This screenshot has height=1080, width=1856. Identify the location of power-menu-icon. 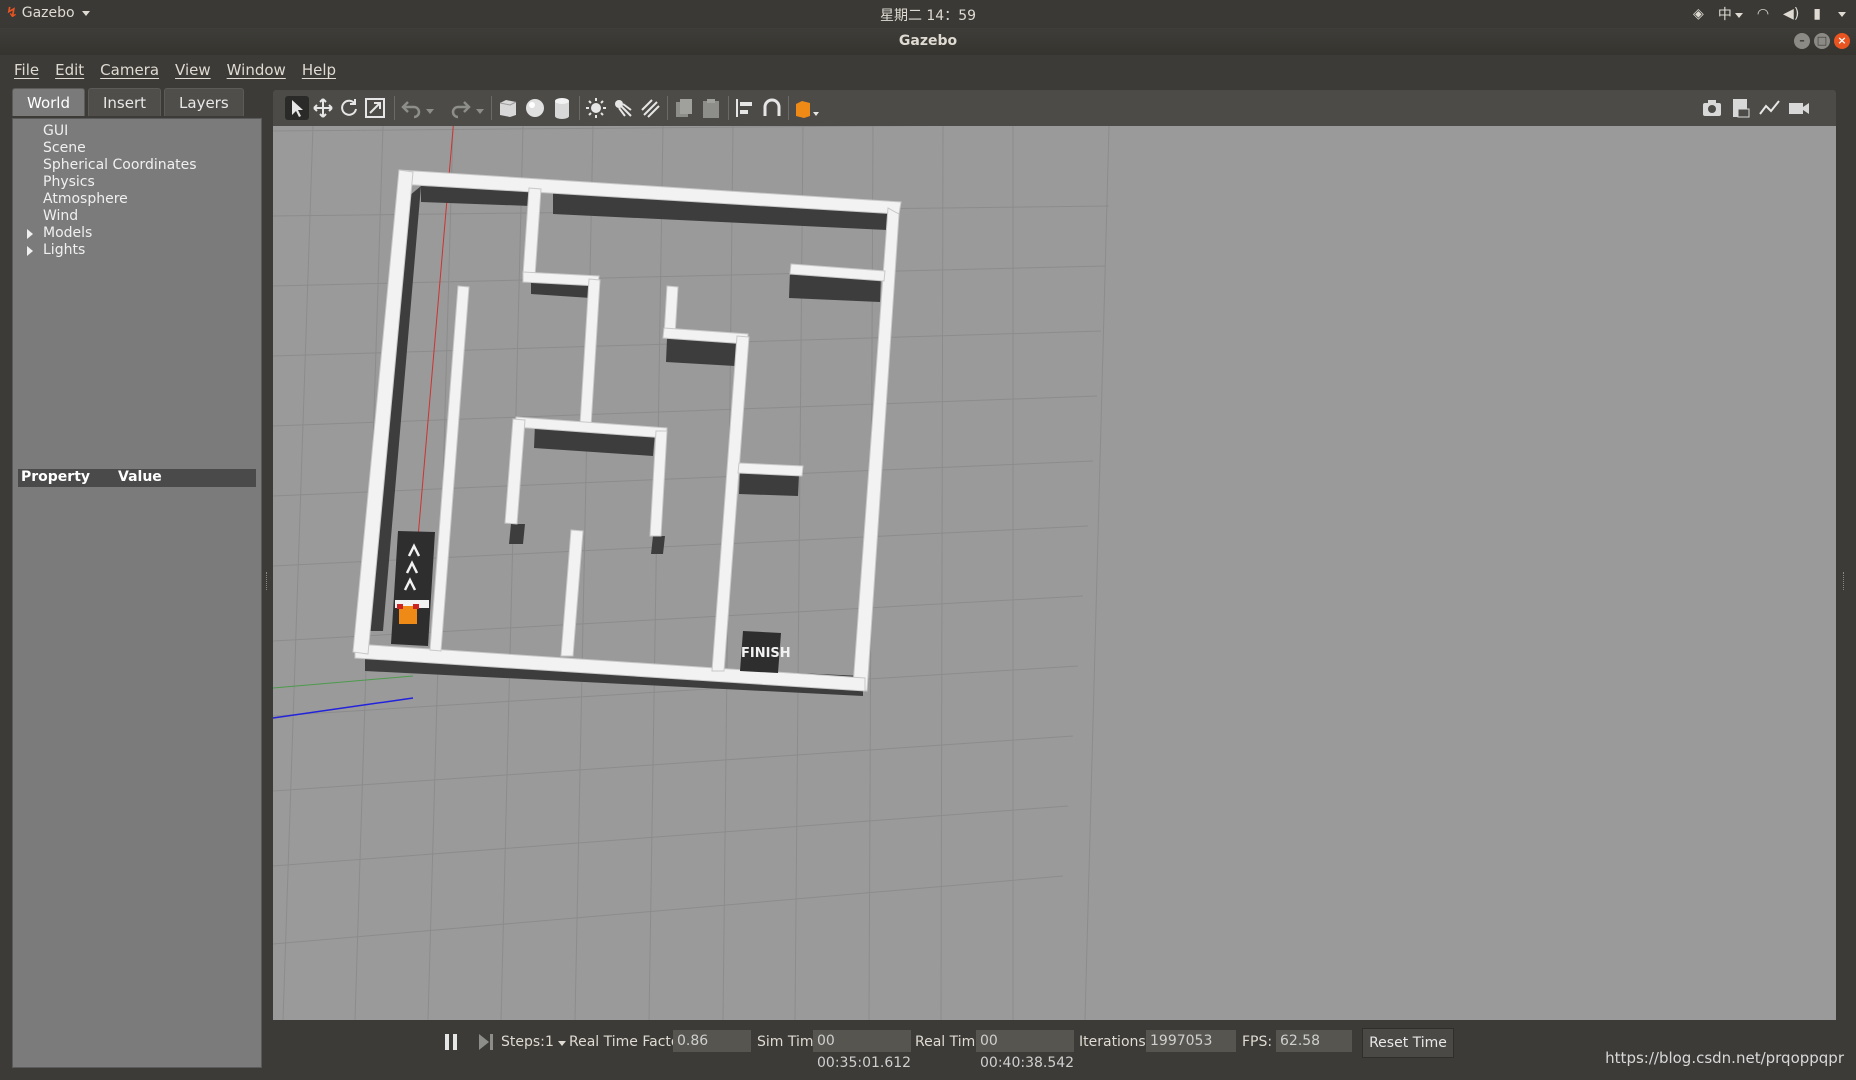
(1840, 14).